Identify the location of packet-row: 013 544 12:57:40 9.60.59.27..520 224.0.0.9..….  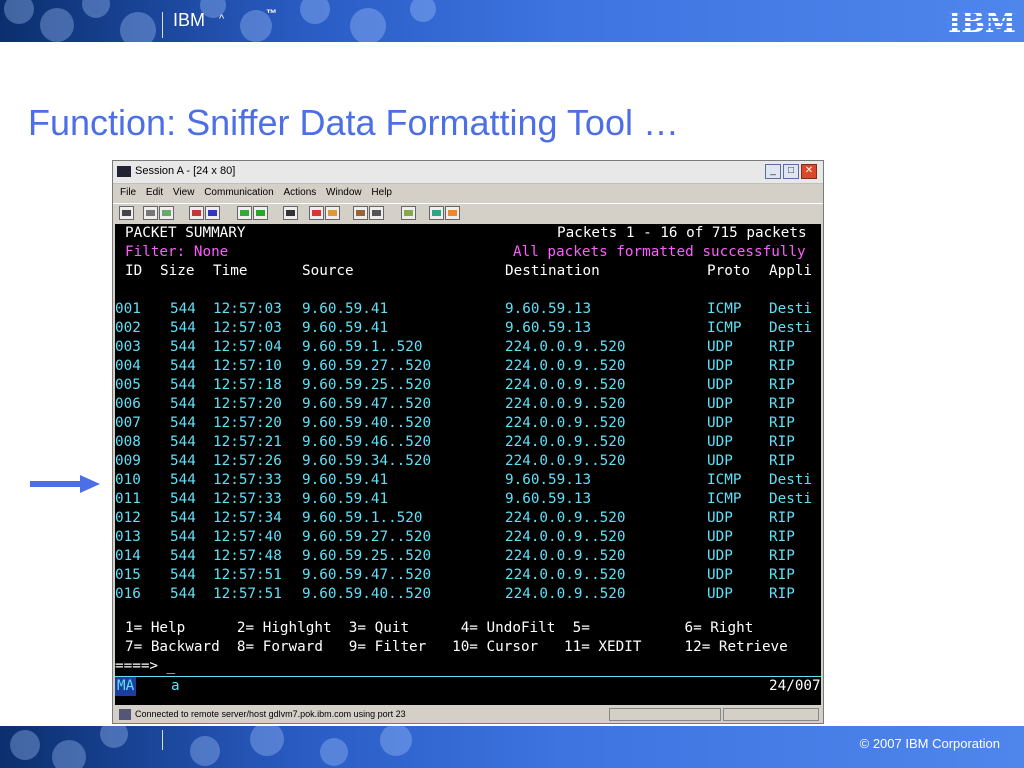
(468, 537).